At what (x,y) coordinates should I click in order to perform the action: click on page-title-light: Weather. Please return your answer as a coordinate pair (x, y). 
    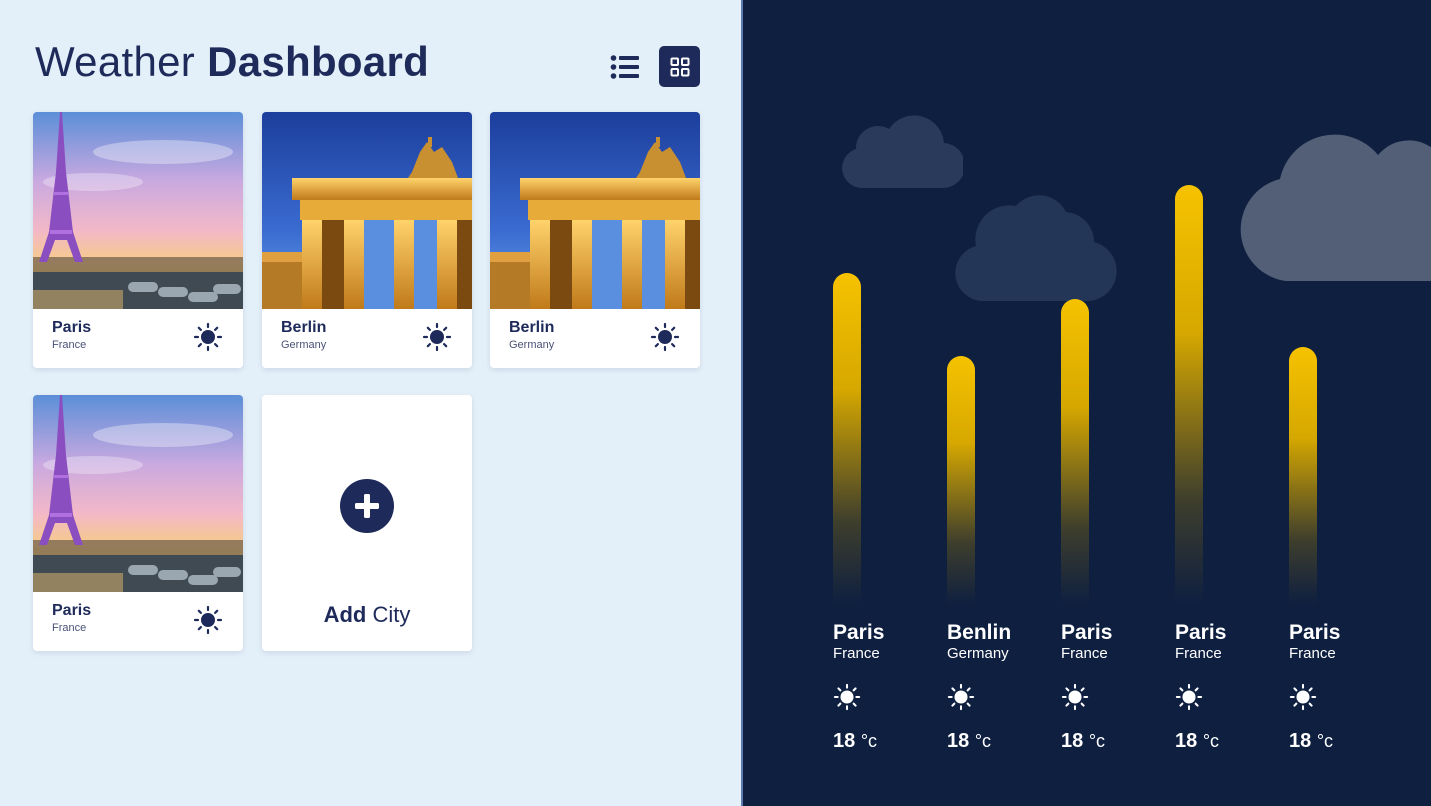
    Looking at the image, I should click on (115, 61).